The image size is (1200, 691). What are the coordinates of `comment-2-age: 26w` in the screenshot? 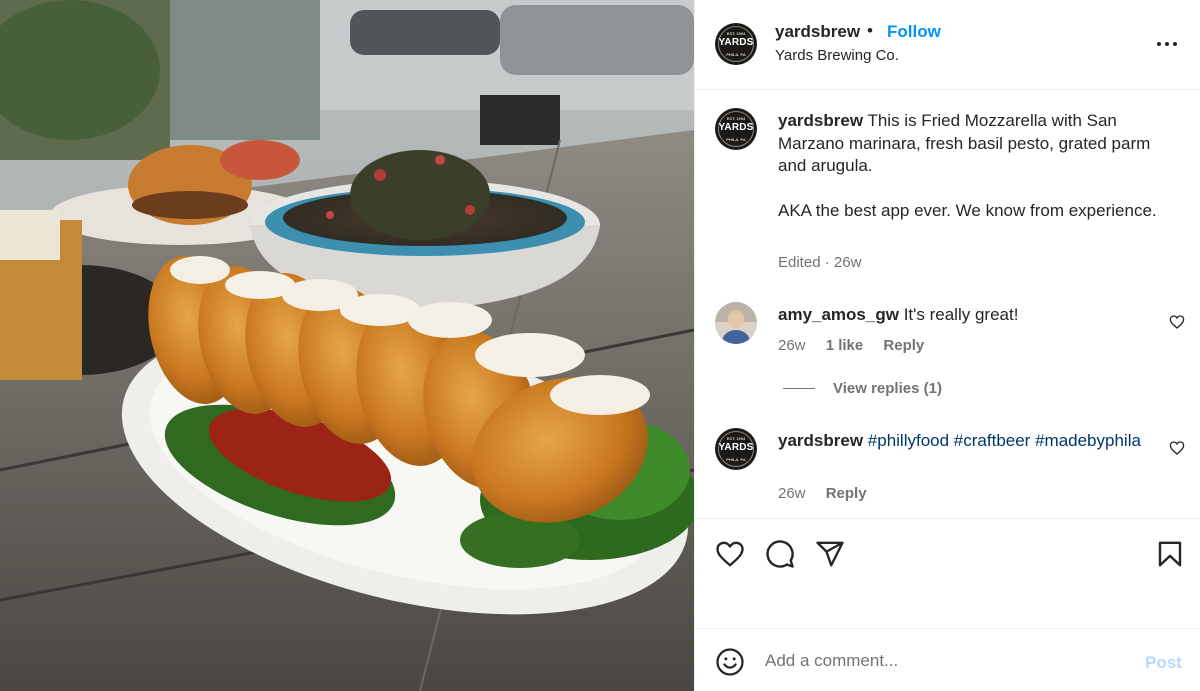 It's located at (792, 493).